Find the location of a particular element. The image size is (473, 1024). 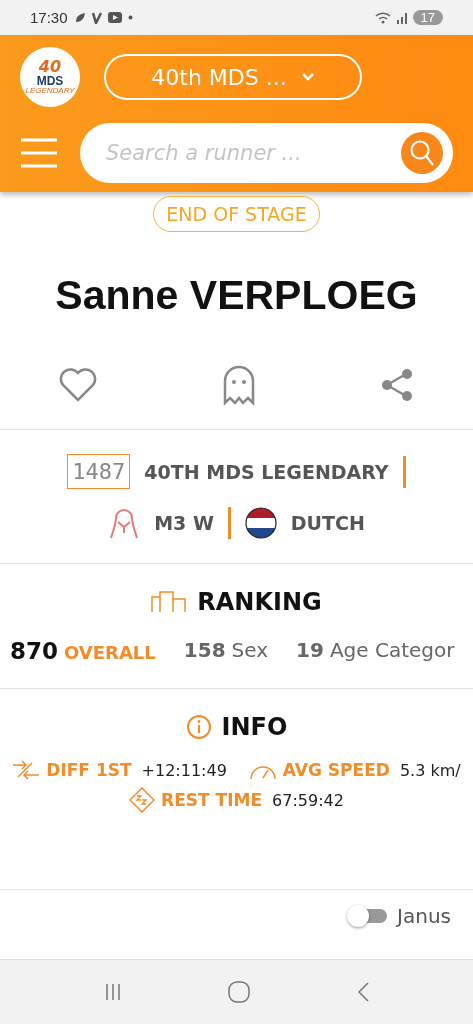

rank-category: OVERALL is located at coordinates (110, 652).